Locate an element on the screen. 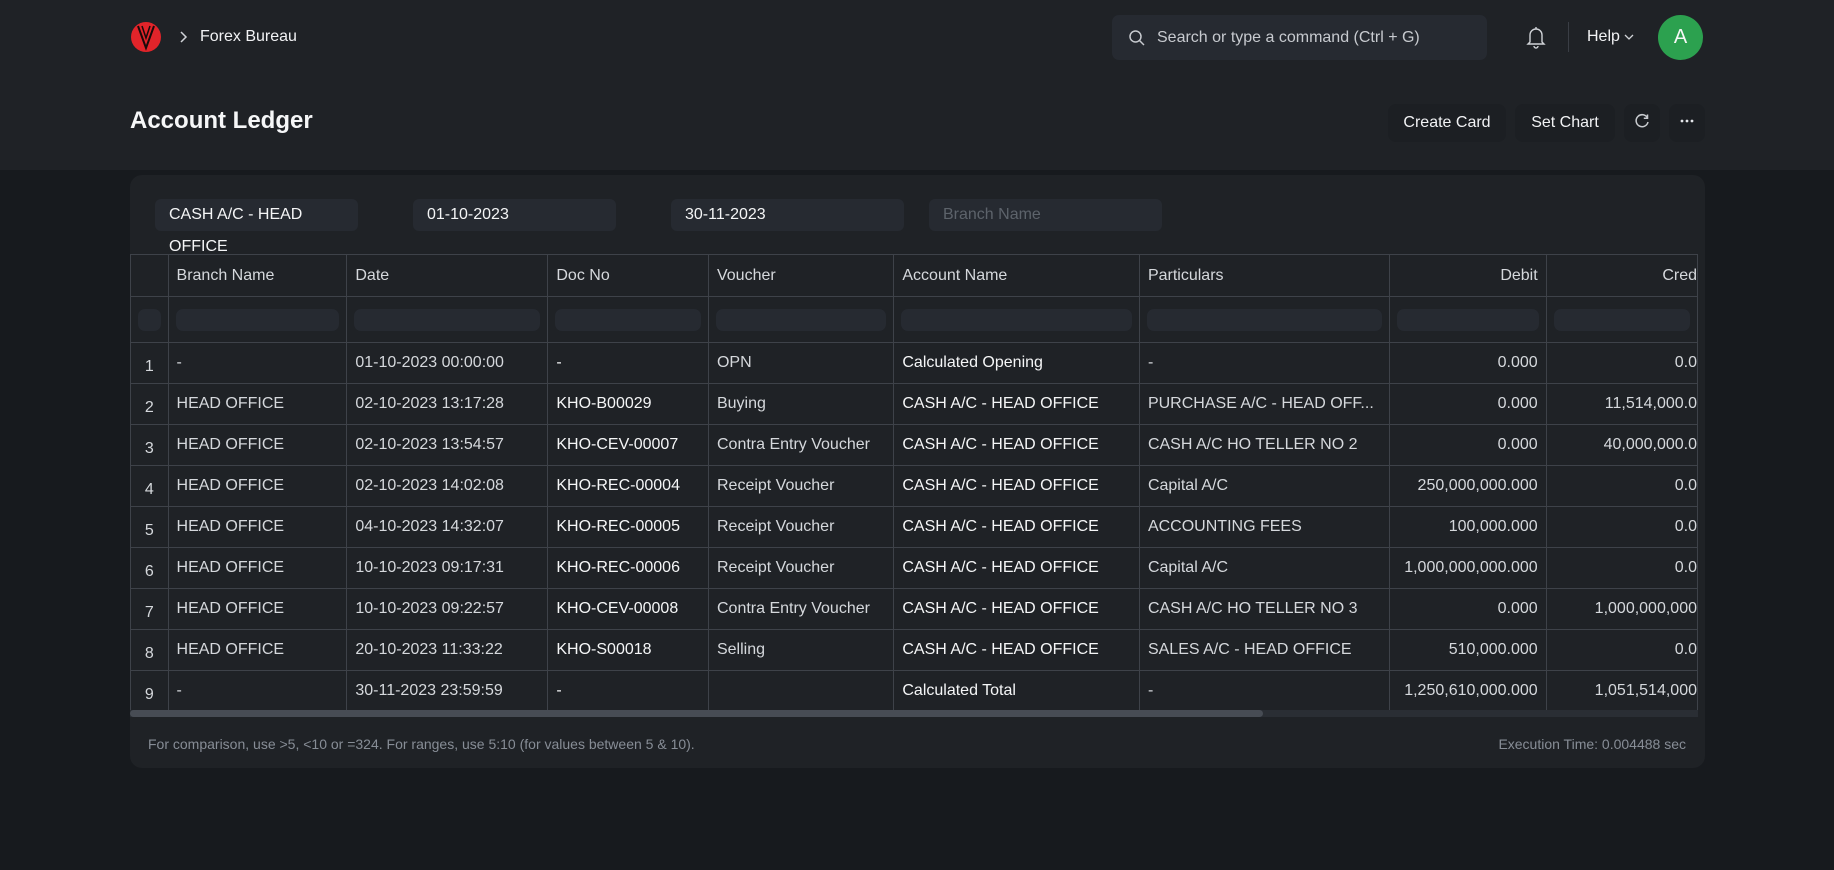 The image size is (1834, 870). horizontal-scrollbar is located at coordinates (914, 713).